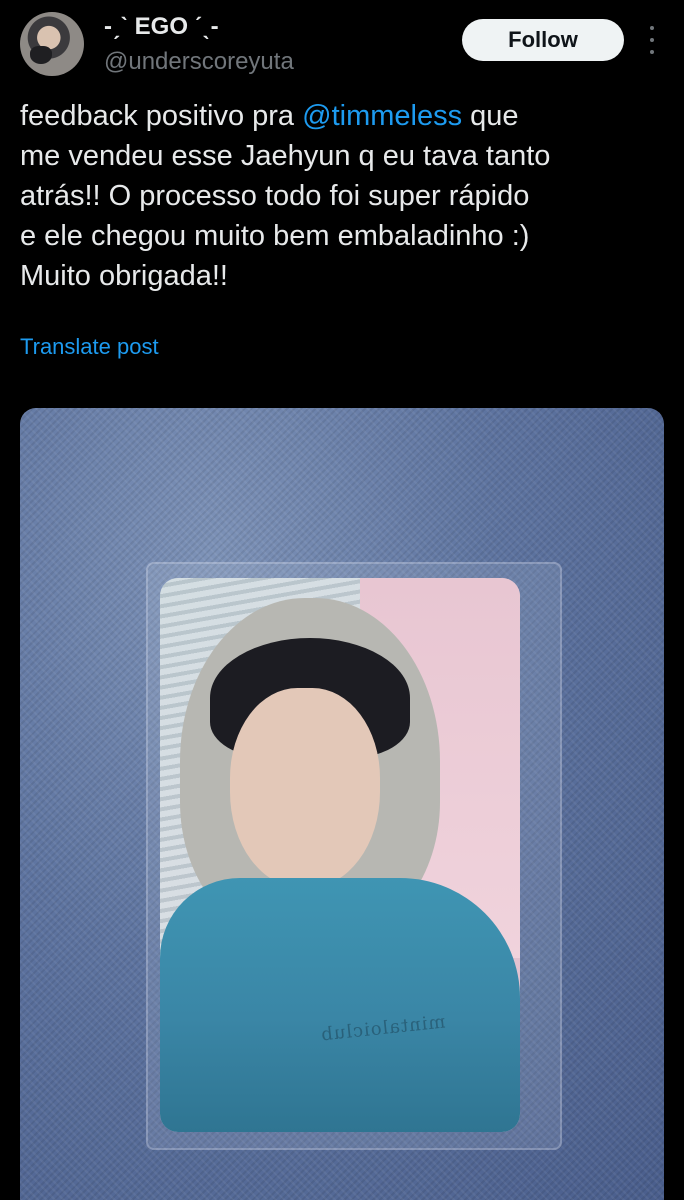  I want to click on author-display-name: -ˏˋ EGO ˊˎ-, so click(161, 27).